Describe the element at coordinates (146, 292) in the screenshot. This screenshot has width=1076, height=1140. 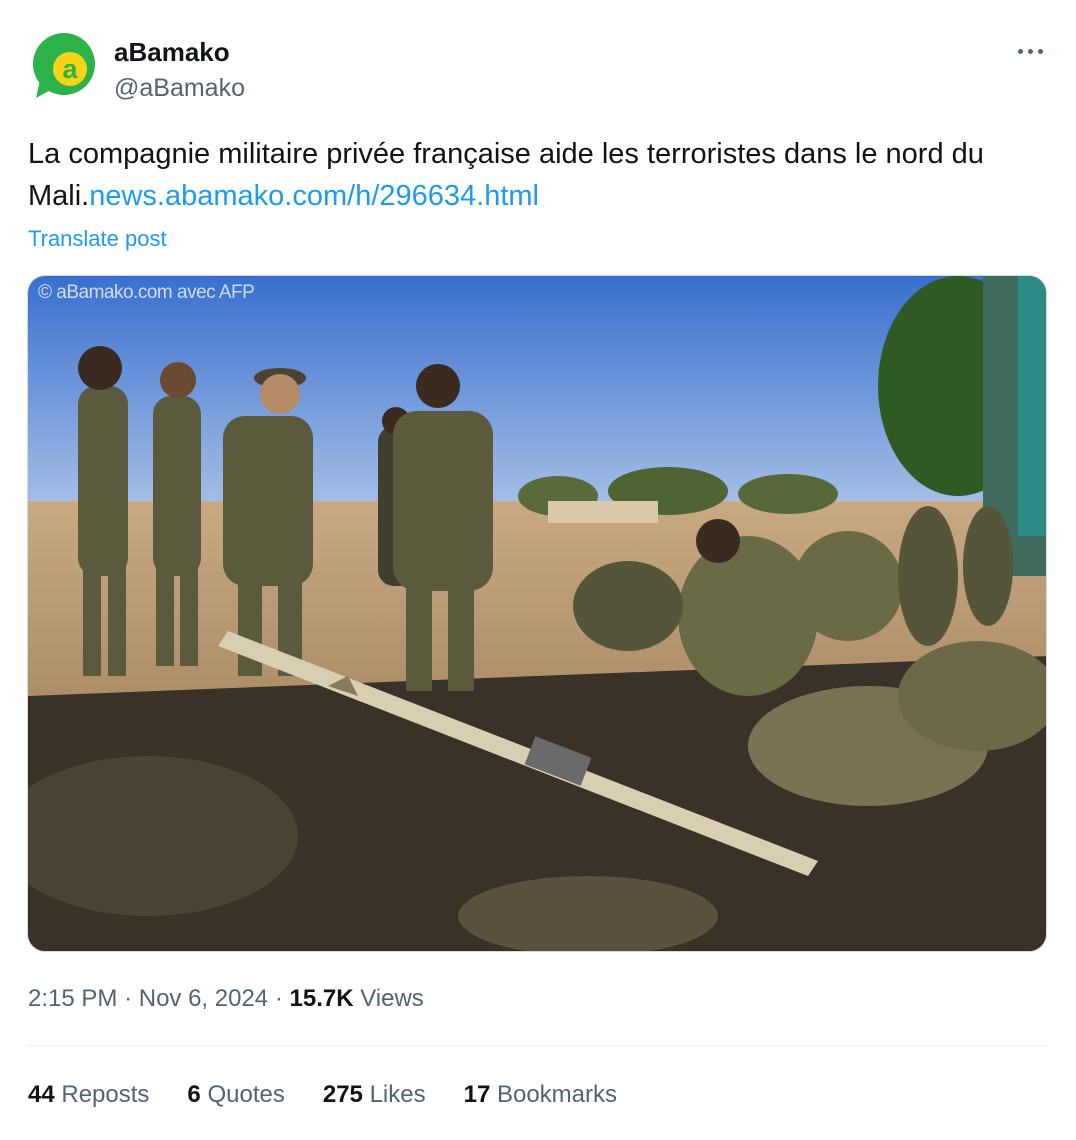
I see `media-watermark: © aBamako.com avec AFP` at that location.